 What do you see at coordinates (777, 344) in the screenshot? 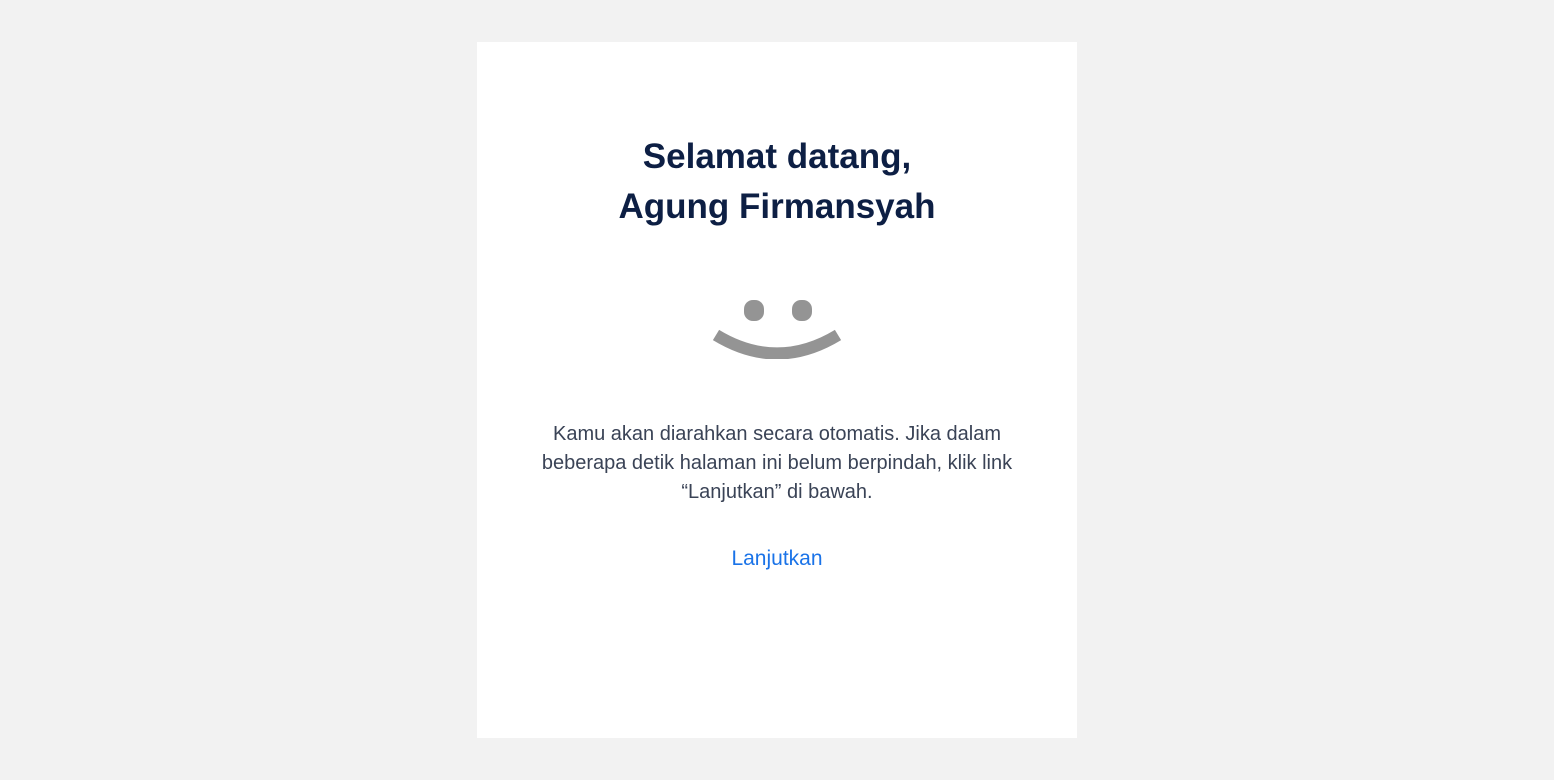
I see `smile-mouth` at bounding box center [777, 344].